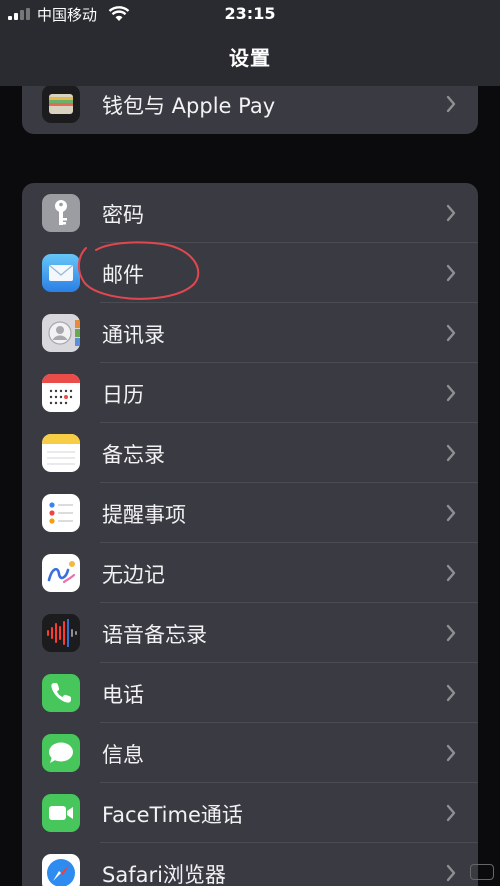 The image size is (500, 886). Describe the element at coordinates (164, 874) in the screenshot. I see `settings-row-label: Safari浏览器` at that location.